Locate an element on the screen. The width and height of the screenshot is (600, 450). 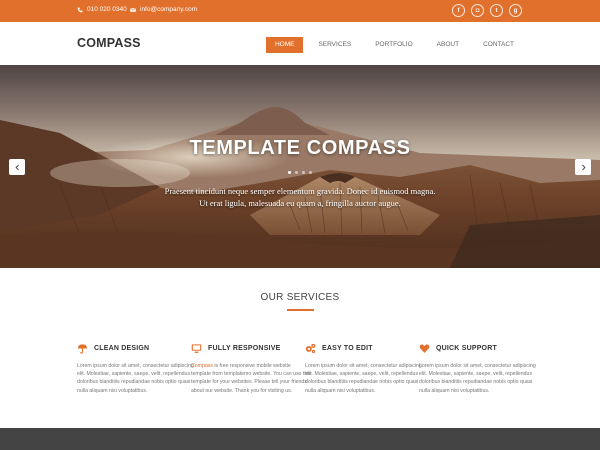
phone-icon is located at coordinates (80, 9).